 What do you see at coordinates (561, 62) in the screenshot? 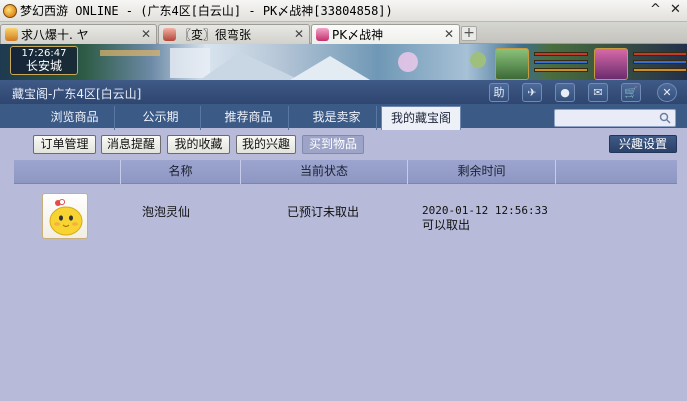
I see `pet-mp-bar` at bounding box center [561, 62].